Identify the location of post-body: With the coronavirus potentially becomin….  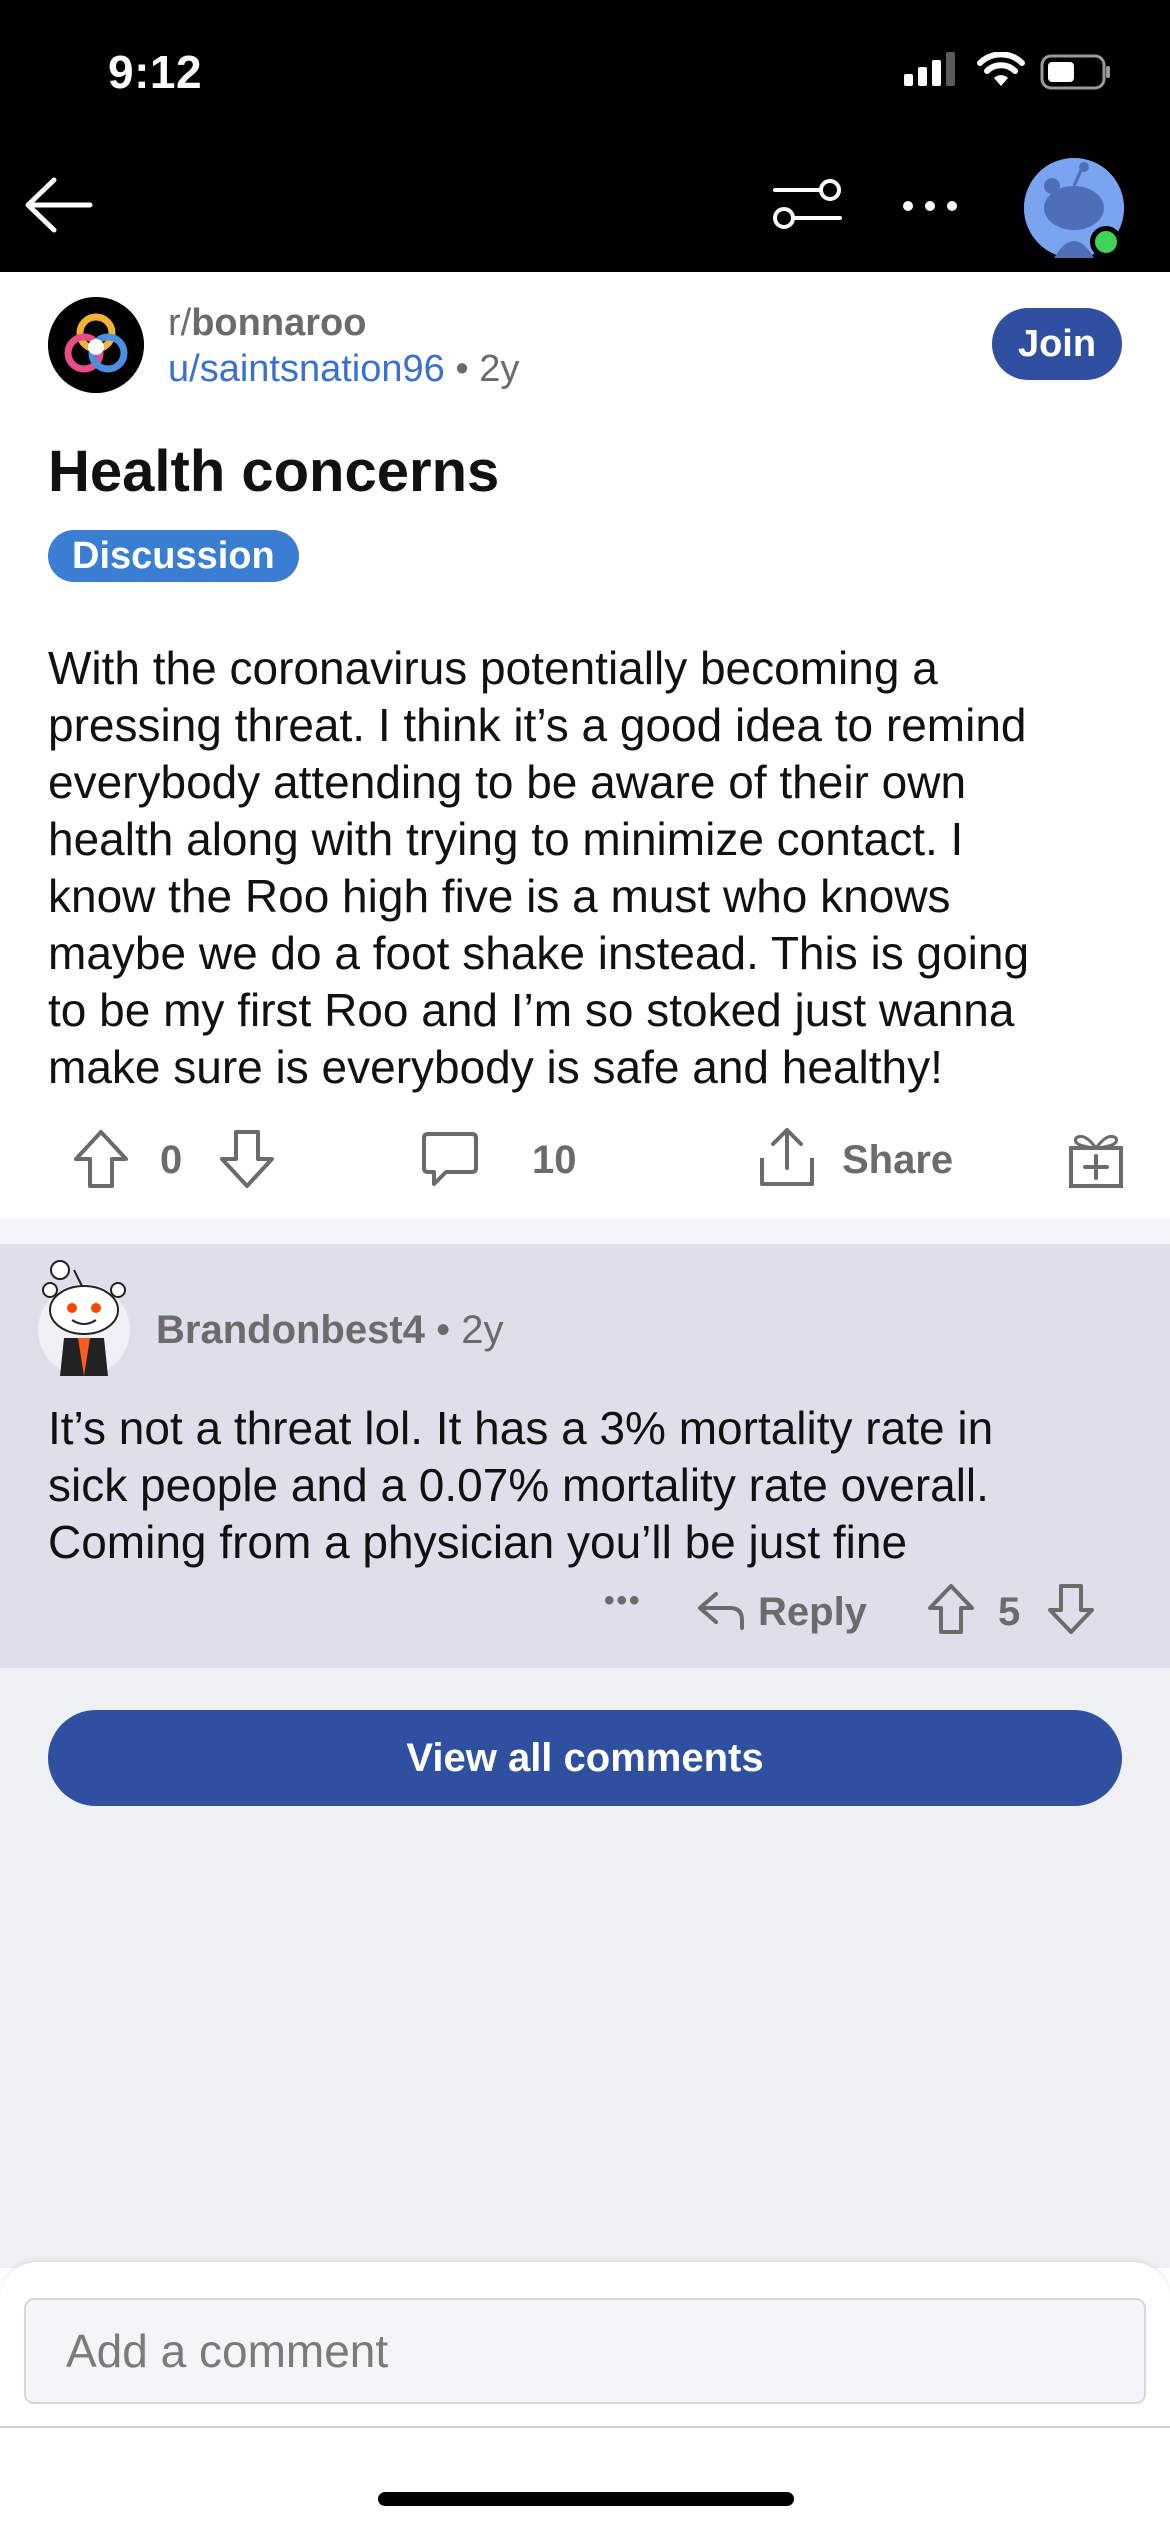
(539, 867).